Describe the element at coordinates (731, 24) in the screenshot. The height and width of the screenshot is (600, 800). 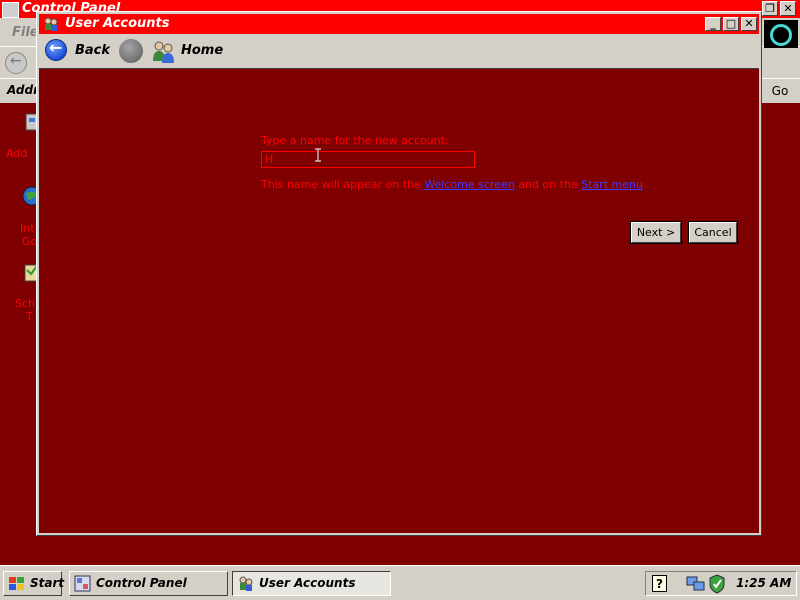
I see `maximize-button: □` at that location.